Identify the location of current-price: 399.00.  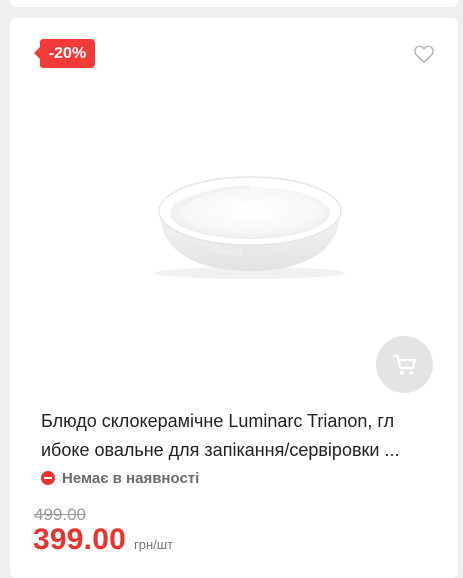
(79, 539).